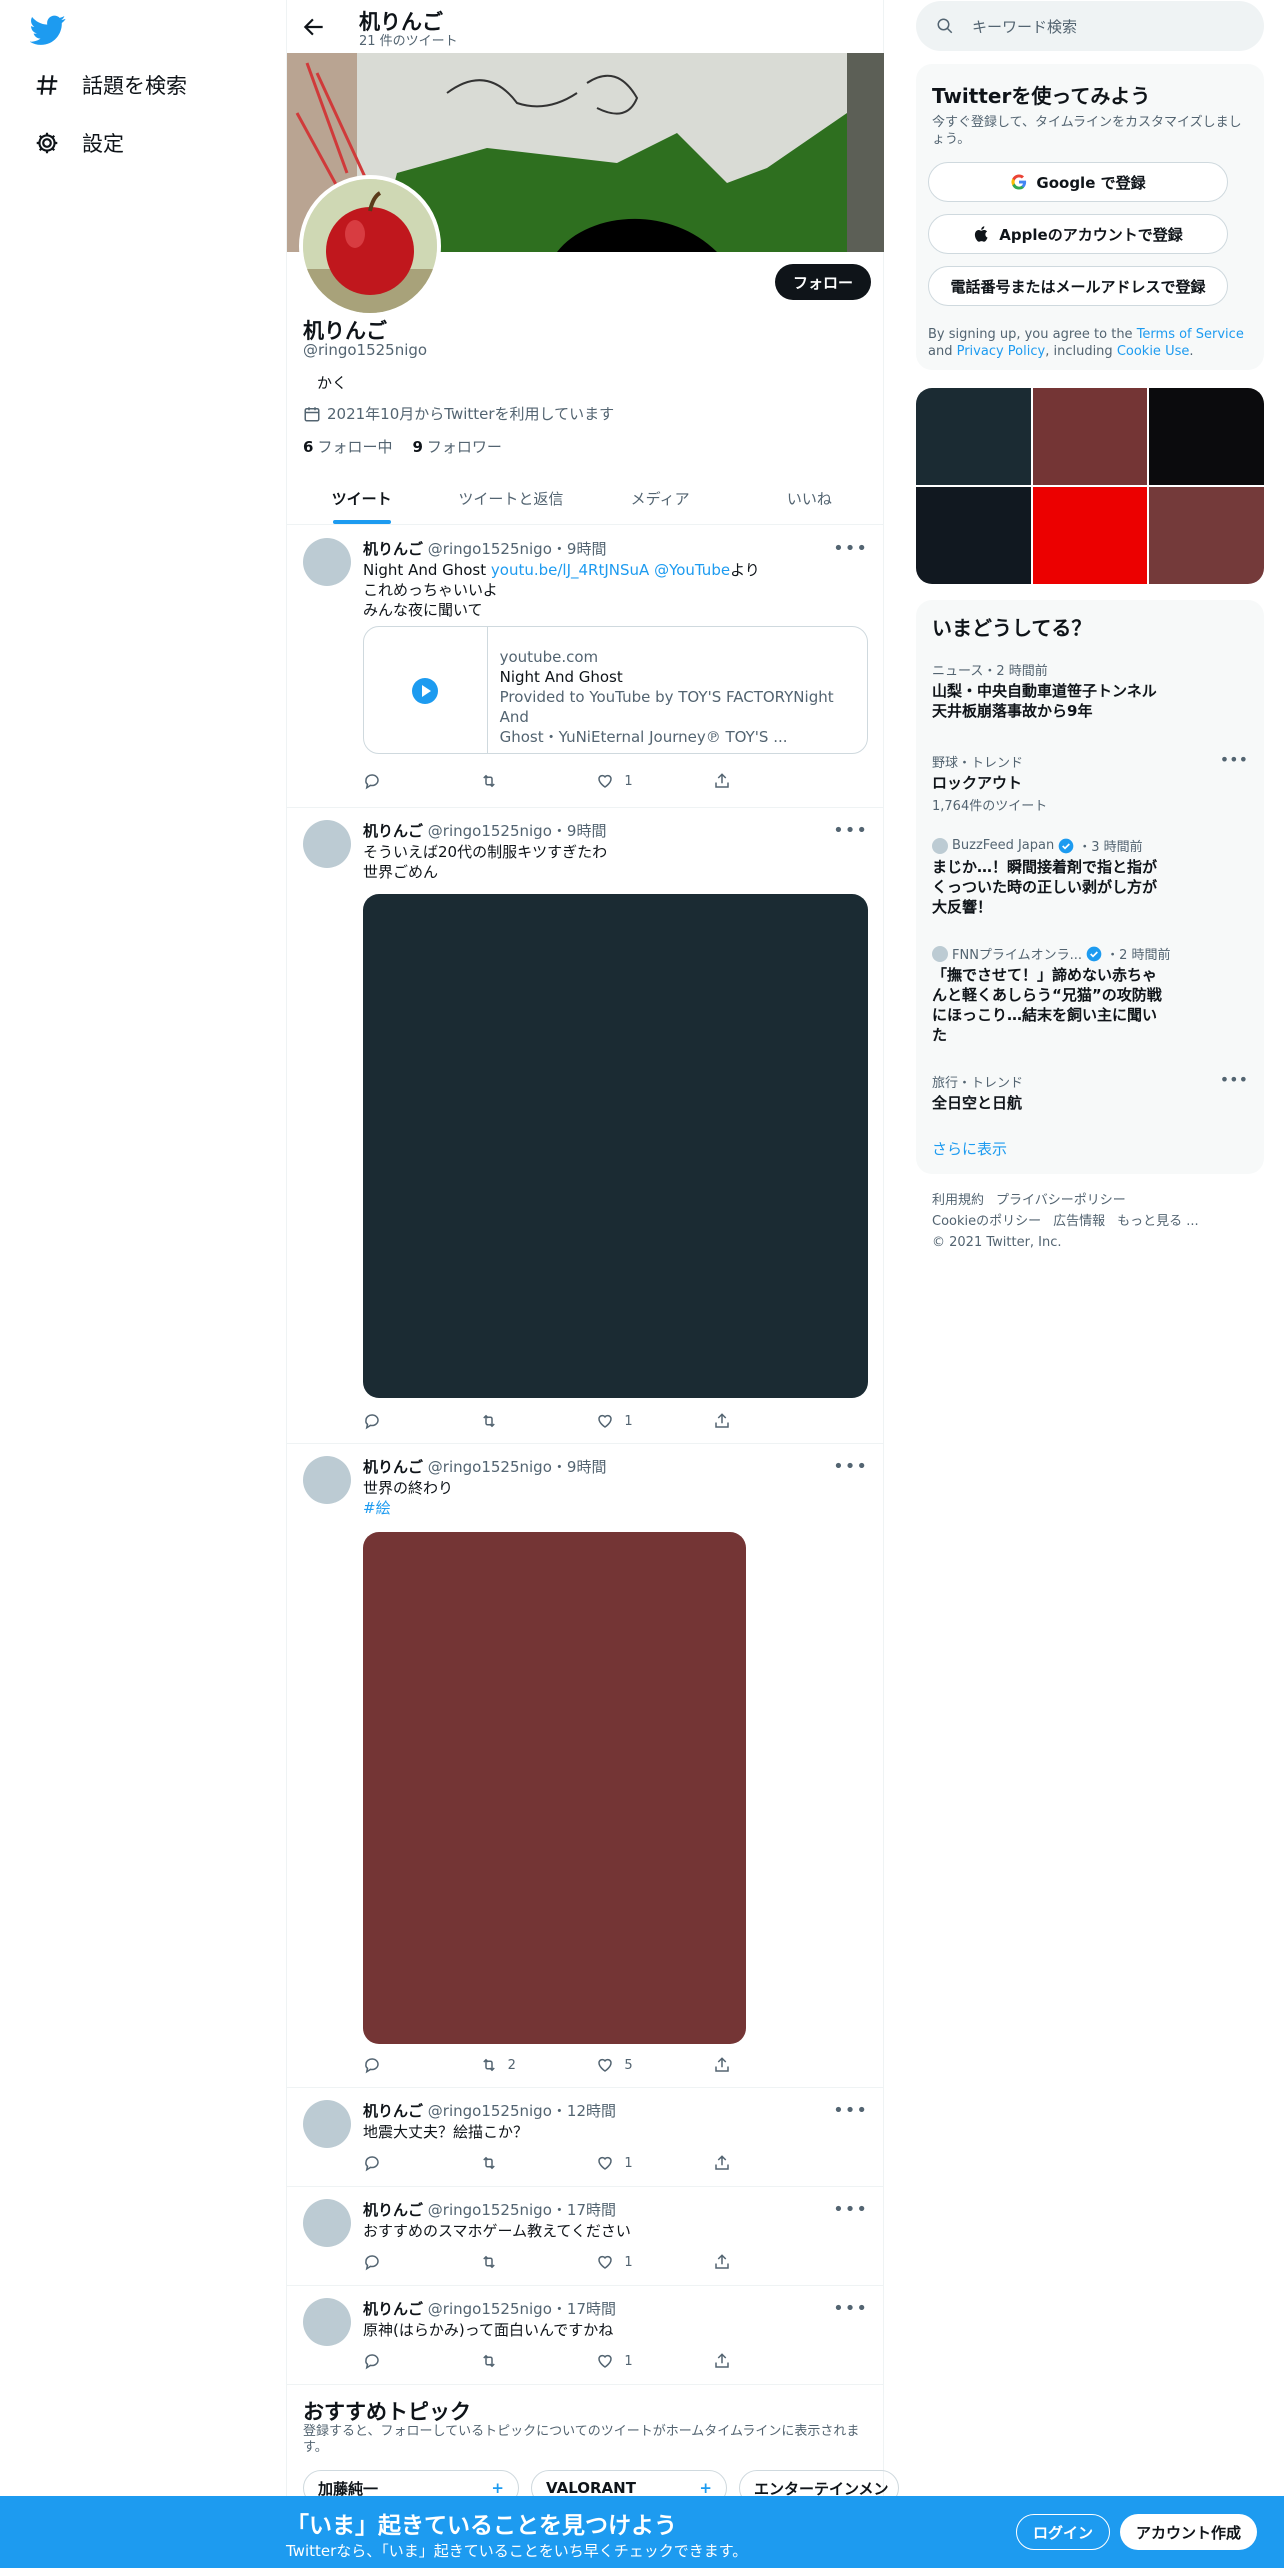 The image size is (1284, 2568). I want to click on login-button: ログイン, so click(1063, 2532).